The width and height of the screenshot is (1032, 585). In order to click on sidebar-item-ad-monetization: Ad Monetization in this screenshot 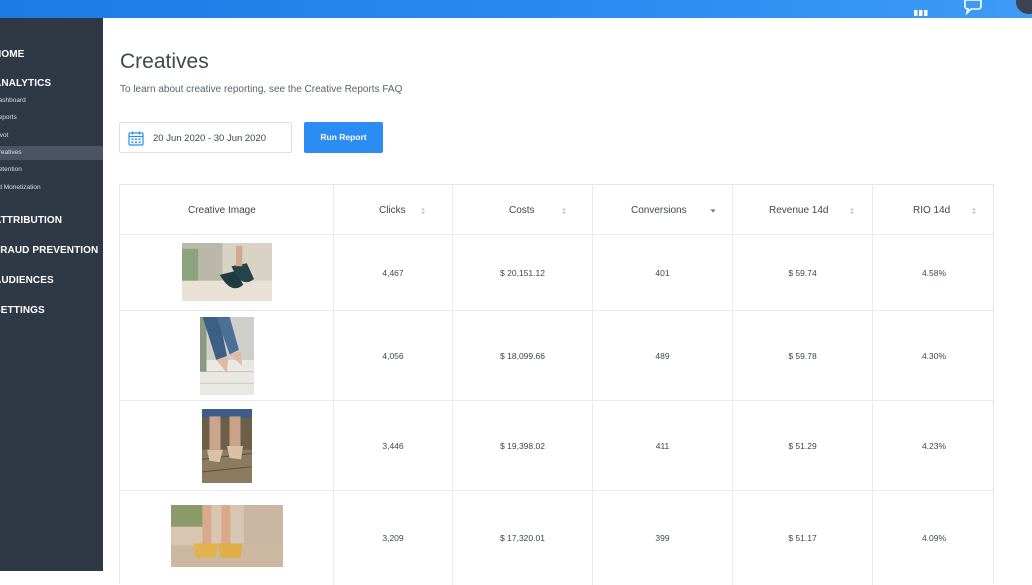, I will do `click(51, 188)`.